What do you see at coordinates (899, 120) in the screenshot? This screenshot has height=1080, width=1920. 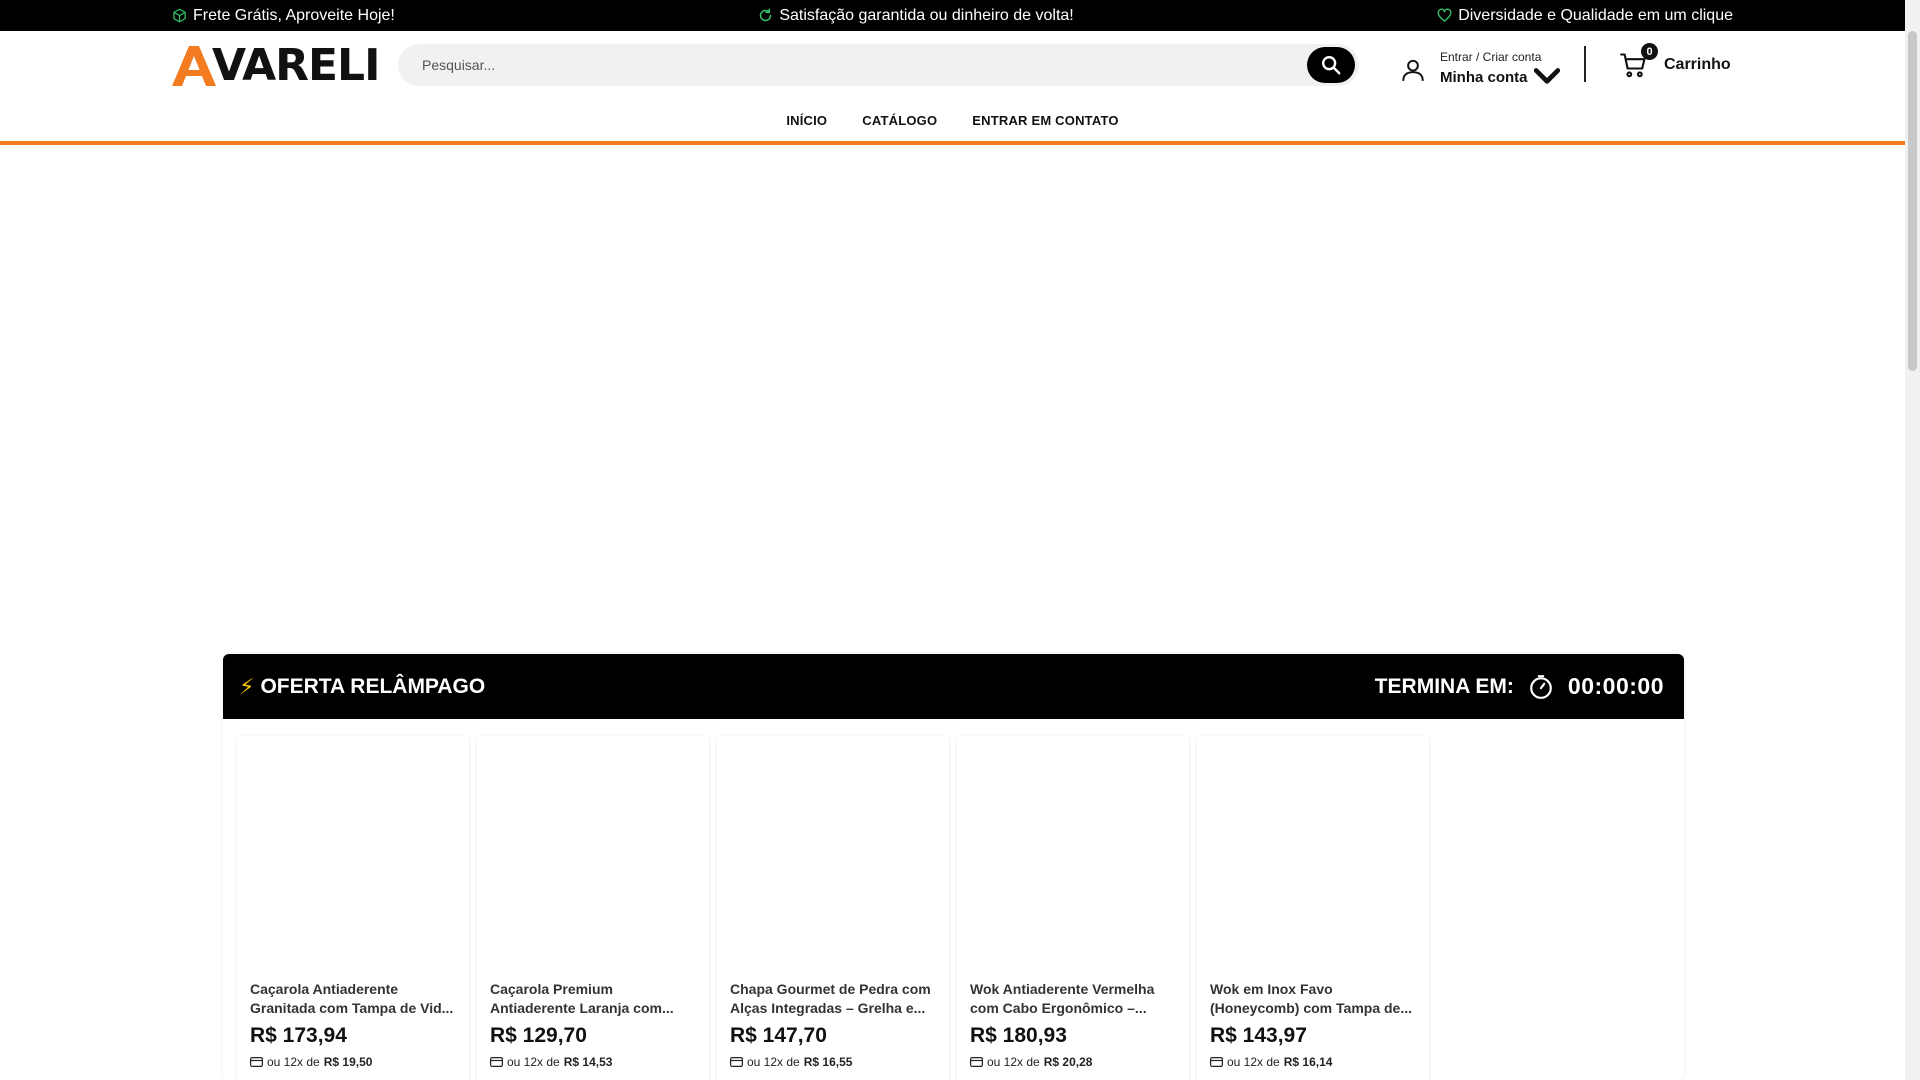 I see `nav-item-catalogo: CATÁLOGO` at bounding box center [899, 120].